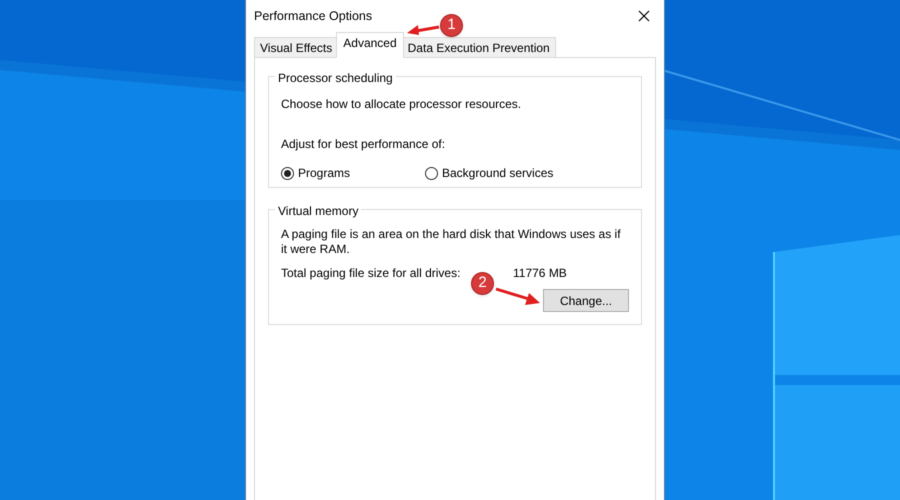 Image resolution: width=900 pixels, height=500 pixels. What do you see at coordinates (370, 273) in the screenshot?
I see `field-label: Total paging file size for all drives:` at bounding box center [370, 273].